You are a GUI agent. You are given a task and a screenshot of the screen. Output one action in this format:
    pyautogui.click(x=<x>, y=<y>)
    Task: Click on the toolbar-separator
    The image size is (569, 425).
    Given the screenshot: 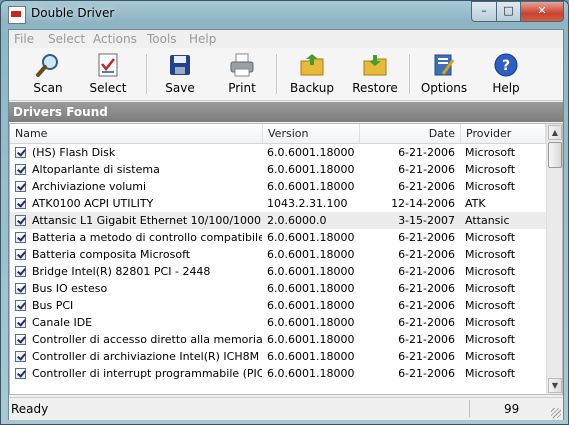 What is the action you would take?
    pyautogui.click(x=277, y=74)
    